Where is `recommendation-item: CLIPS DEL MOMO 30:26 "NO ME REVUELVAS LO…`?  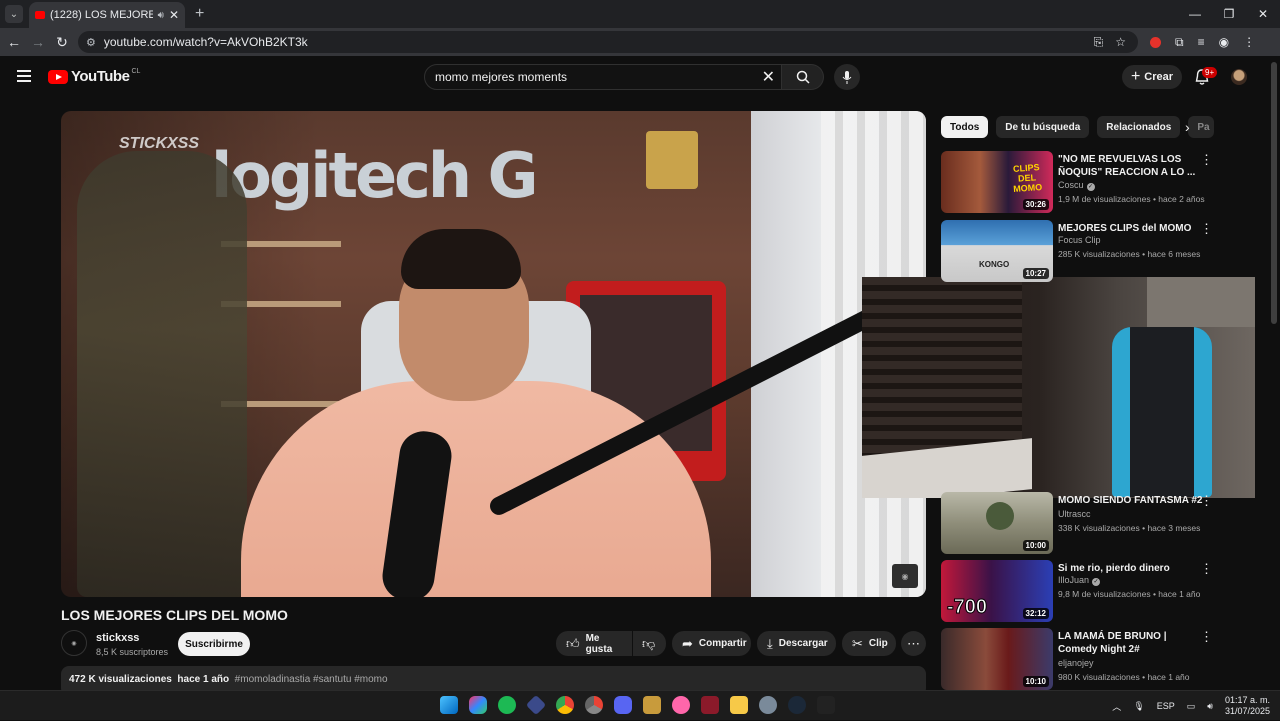
recommendation-item: CLIPS DEL MOMO 30:26 "NO ME REVUELVAS LO… is located at coordinates (1086, 182).